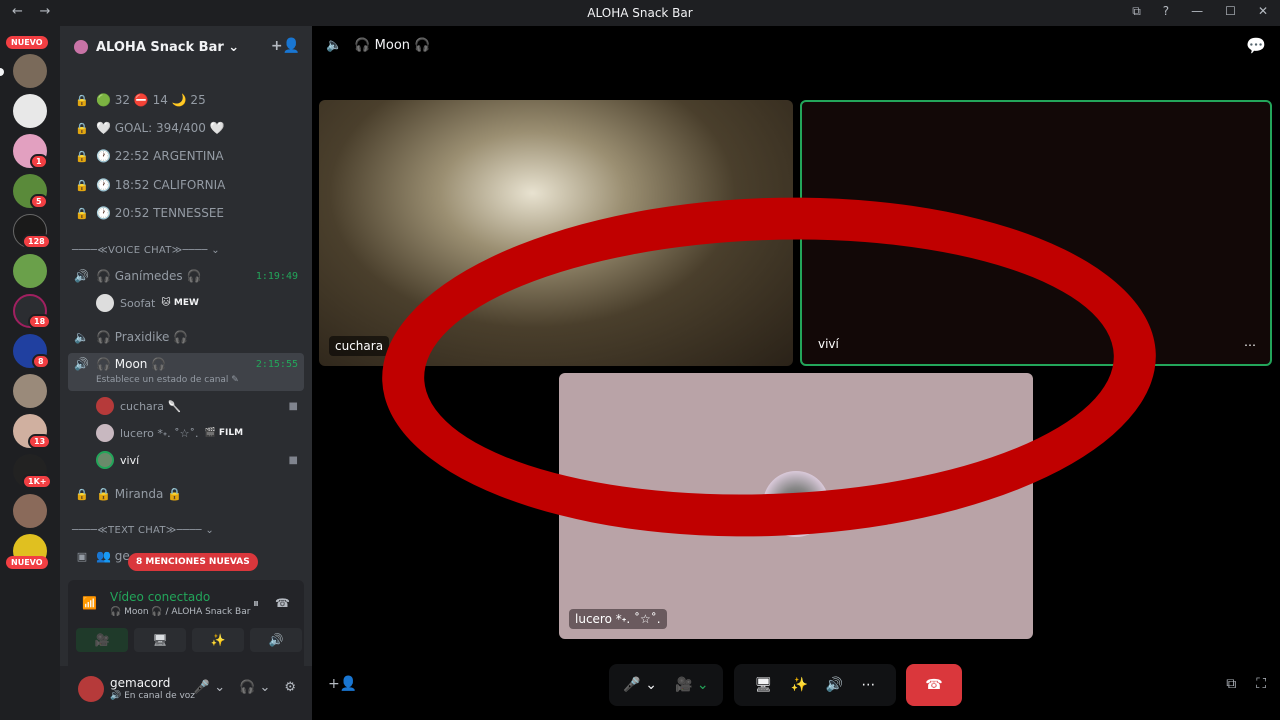 The width and height of the screenshot is (1280, 720). Describe the element at coordinates (167, 380) in the screenshot. I see `channel-status: Establece un estado de canal ✎` at that location.